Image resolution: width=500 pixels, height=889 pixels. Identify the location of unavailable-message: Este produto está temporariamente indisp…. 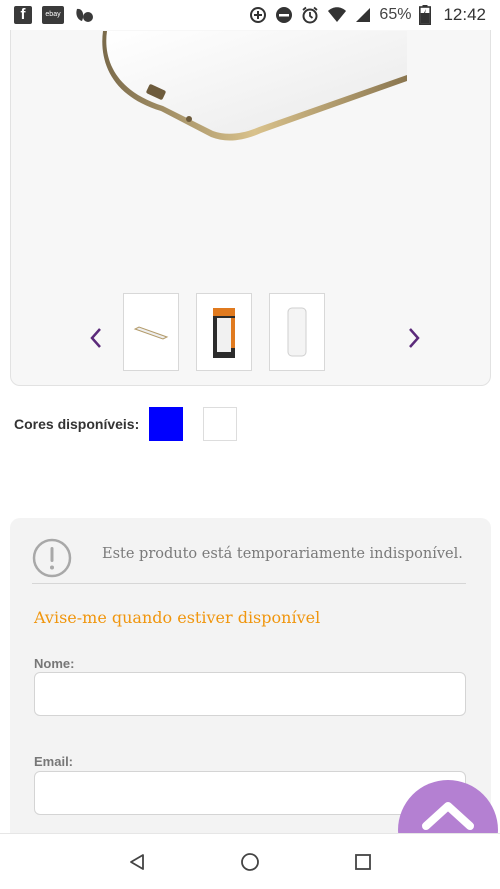
(282, 553).